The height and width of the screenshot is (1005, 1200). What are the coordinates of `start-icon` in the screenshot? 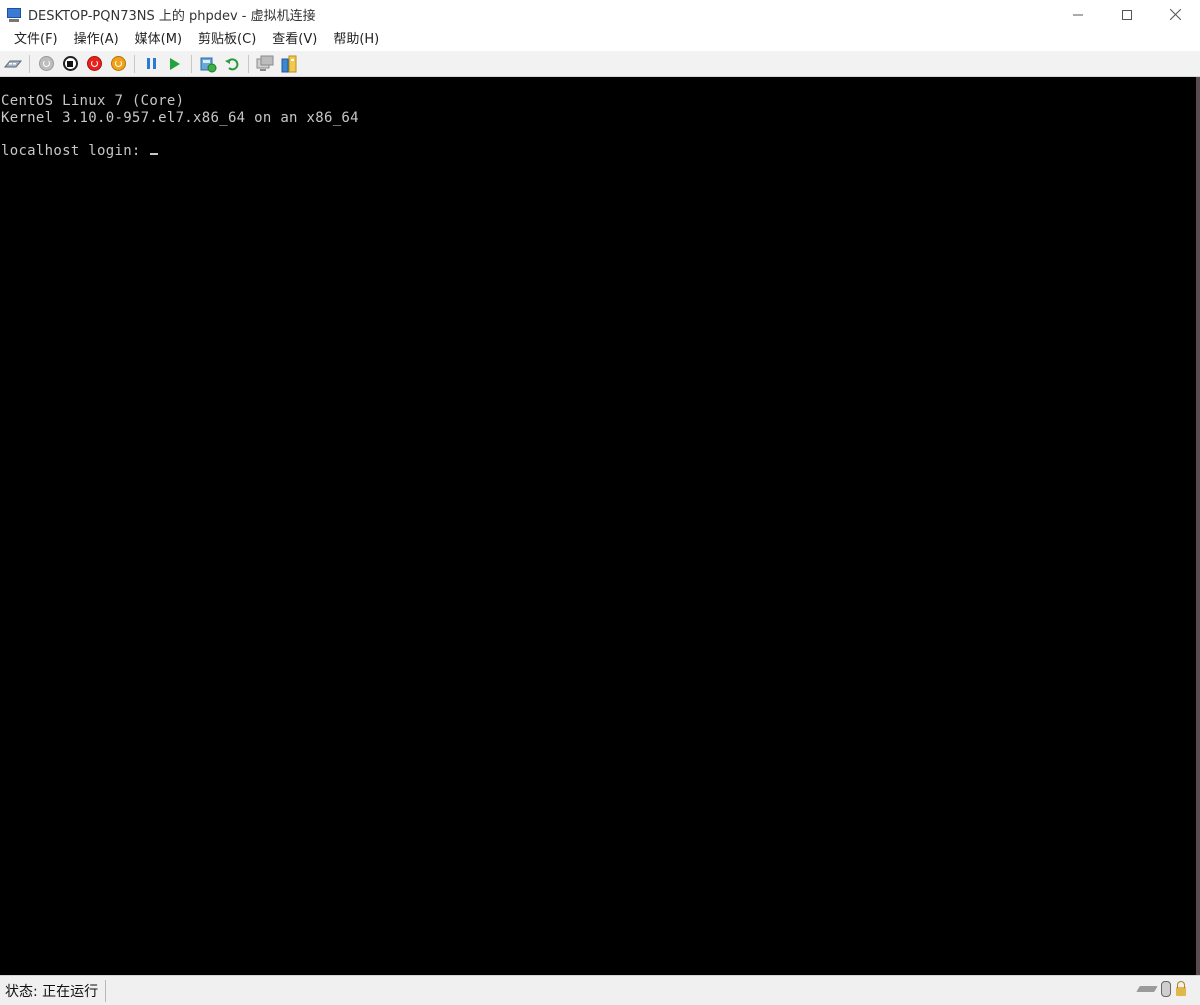 It's located at (46, 63).